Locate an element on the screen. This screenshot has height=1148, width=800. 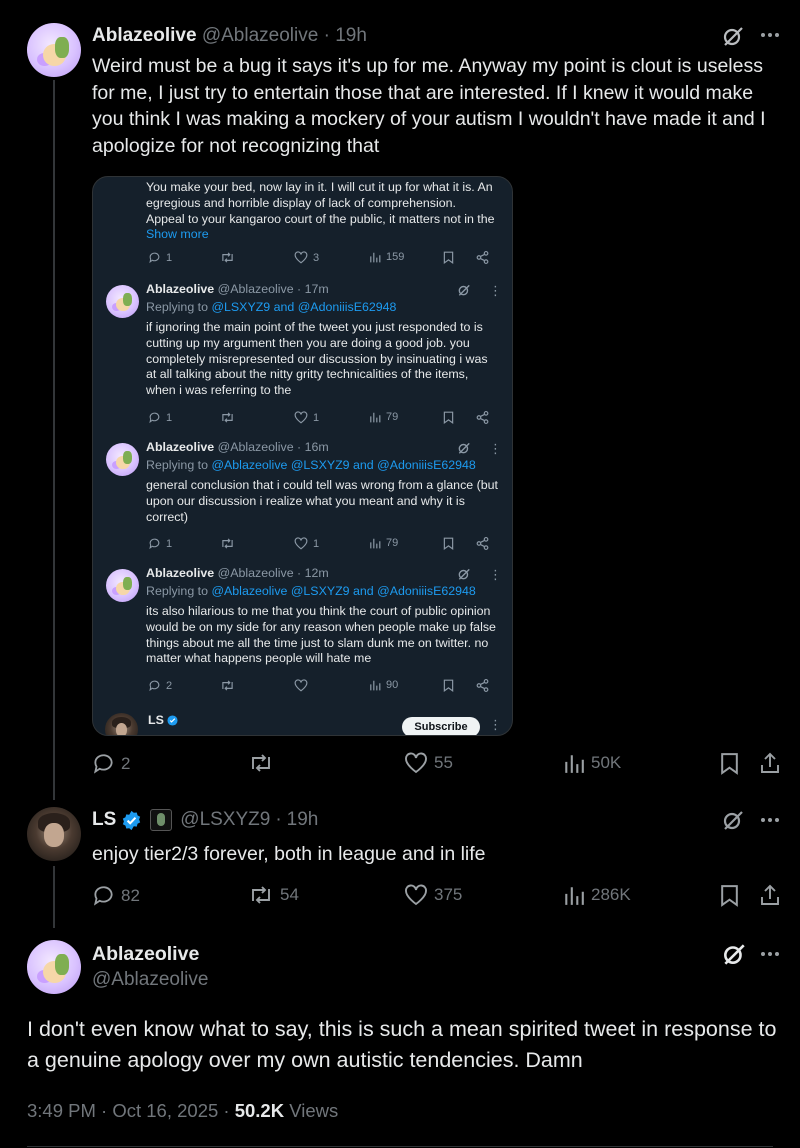
handle: @LSXYZ9 is located at coordinates (225, 820).